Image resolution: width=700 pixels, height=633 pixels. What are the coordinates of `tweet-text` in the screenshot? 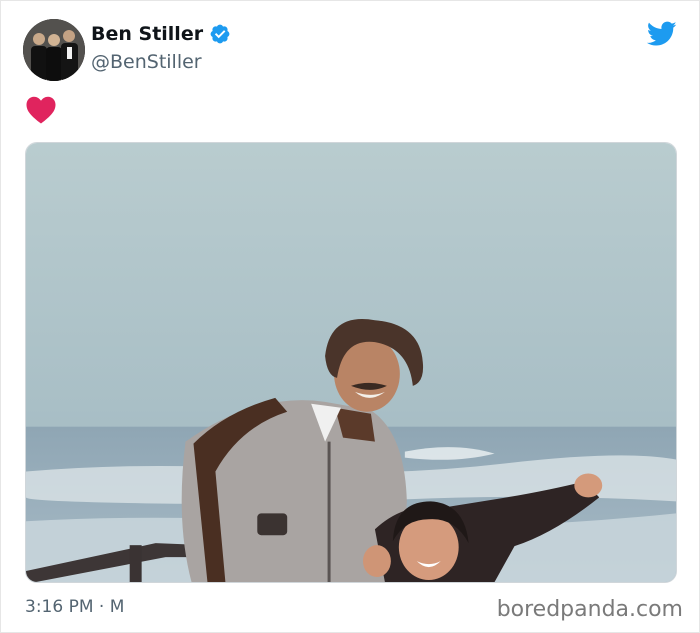 It's located at (41, 110).